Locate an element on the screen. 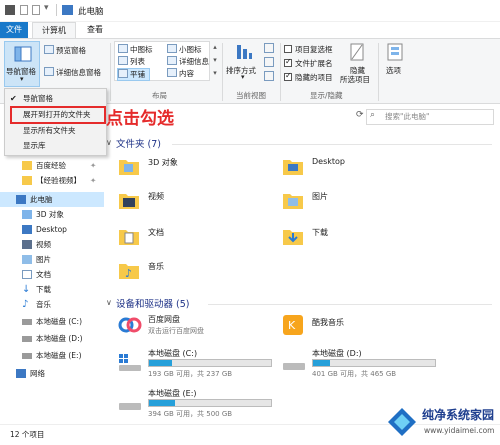  sidebar-item-this-pc: 此电脑 is located at coordinates (52, 199).